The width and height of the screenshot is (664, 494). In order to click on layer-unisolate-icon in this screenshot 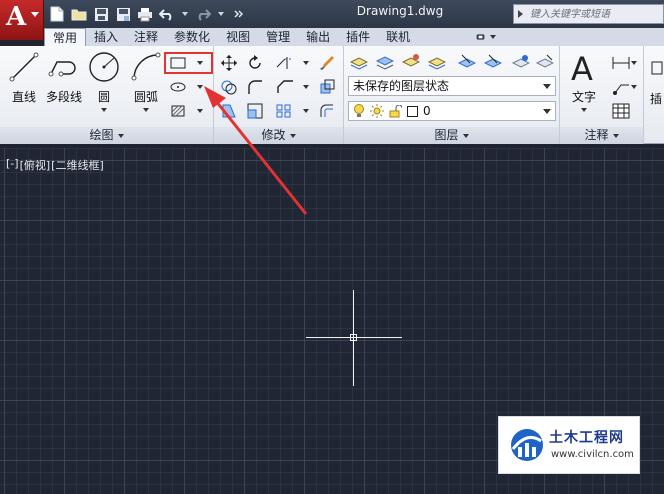, I will do `click(437, 63)`.